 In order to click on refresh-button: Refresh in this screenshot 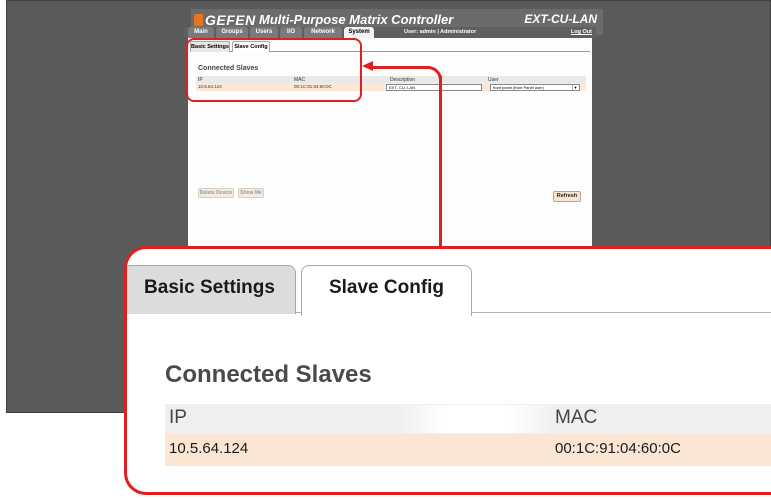, I will do `click(567, 196)`.